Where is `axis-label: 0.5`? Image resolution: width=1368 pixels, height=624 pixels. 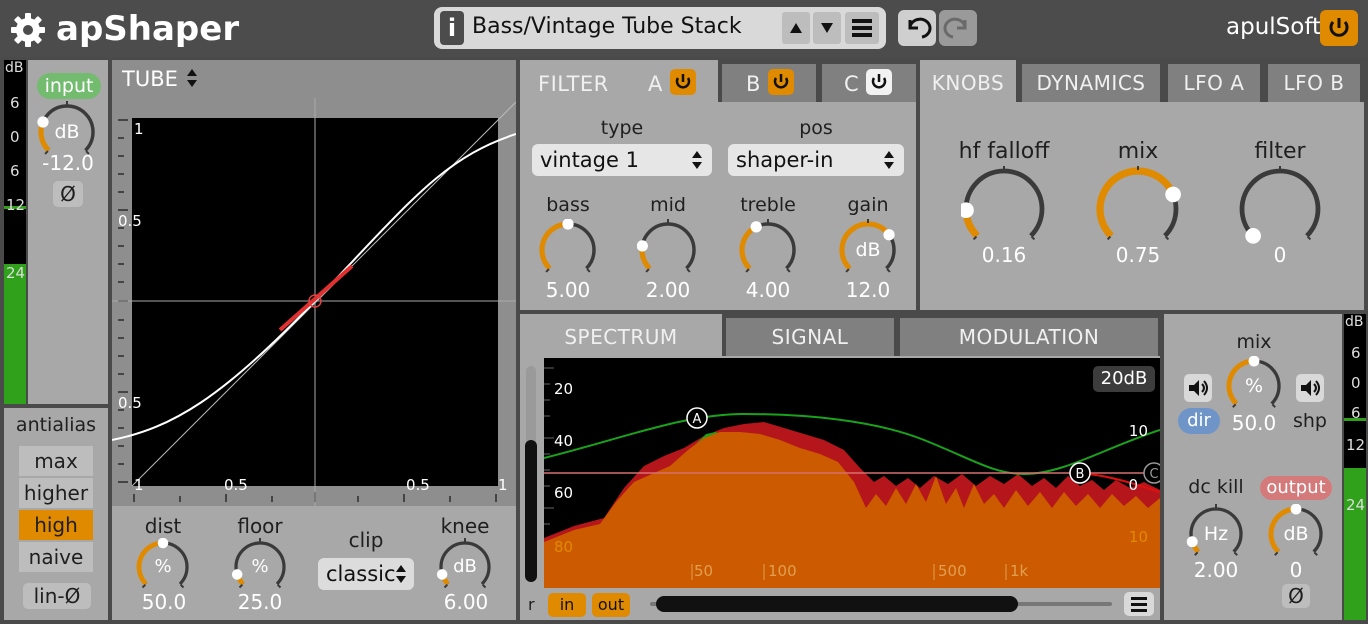
axis-label: 0.5 is located at coordinates (418, 485).